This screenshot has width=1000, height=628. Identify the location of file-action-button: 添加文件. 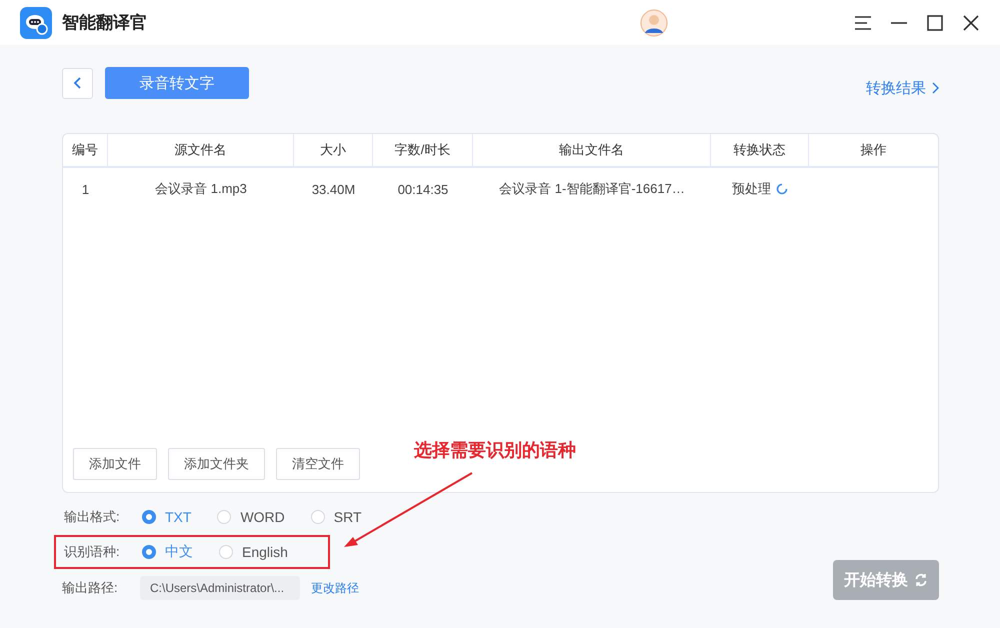
(115, 464).